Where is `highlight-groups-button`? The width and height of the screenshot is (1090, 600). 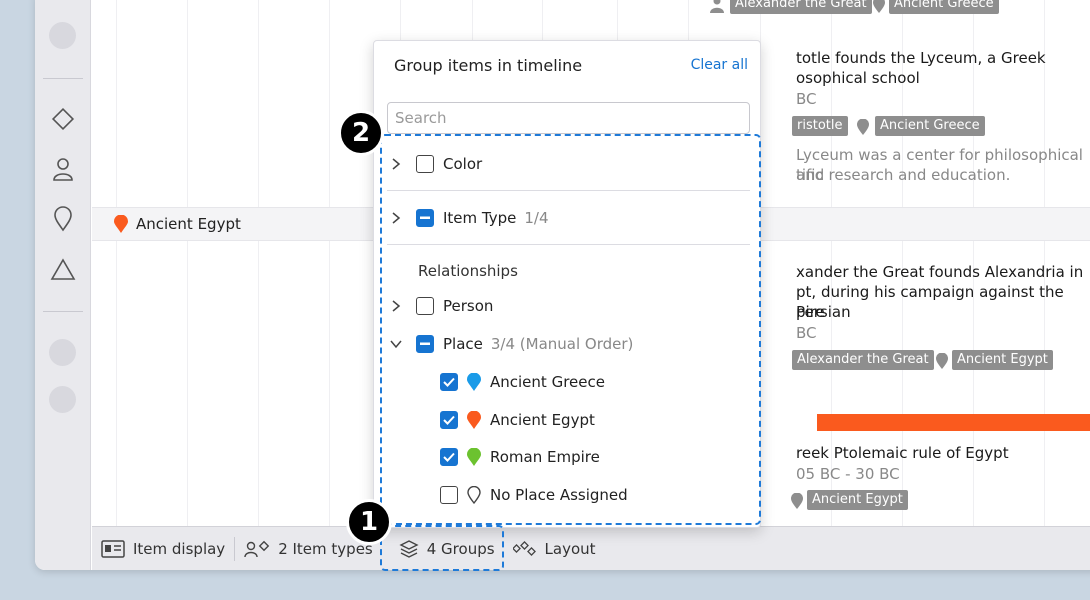
highlight-groups-button is located at coordinates (442, 548).